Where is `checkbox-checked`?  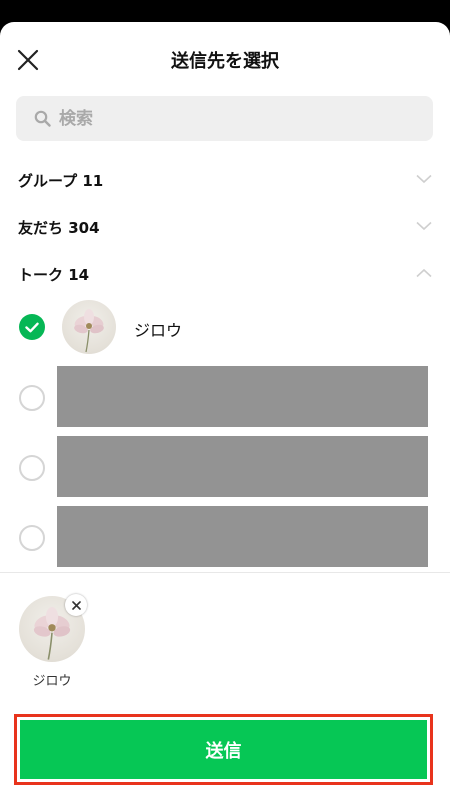 checkbox-checked is located at coordinates (32, 327).